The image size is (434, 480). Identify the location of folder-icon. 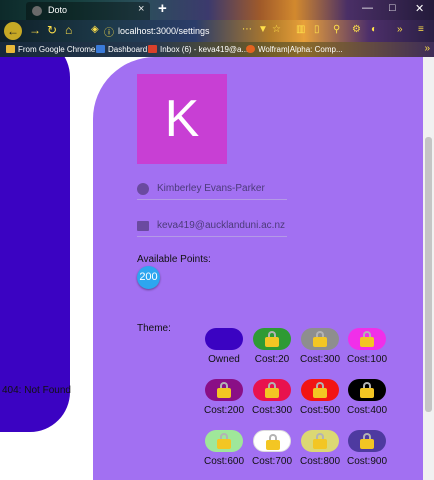
(10, 49).